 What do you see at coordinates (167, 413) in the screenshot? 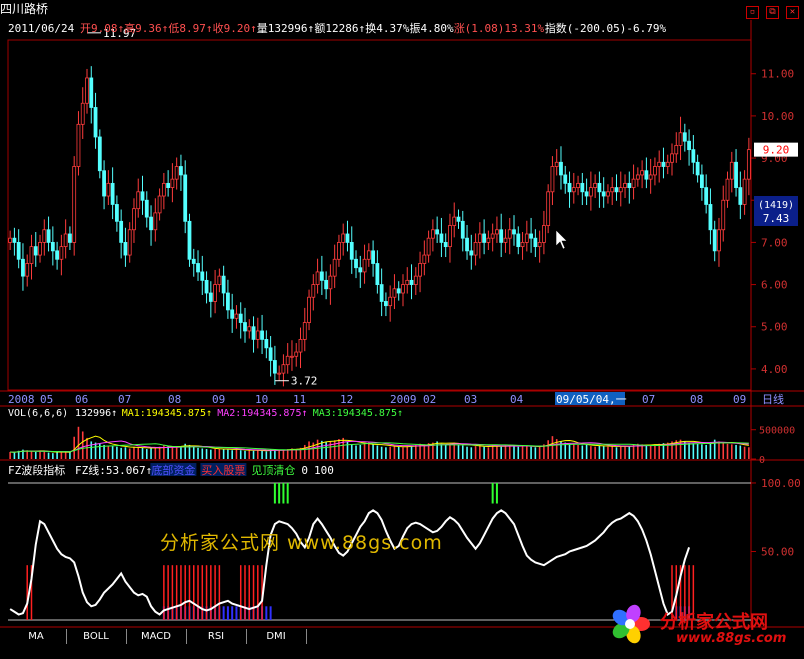
I see `vol-legend: MA1:194345.875↑` at bounding box center [167, 413].